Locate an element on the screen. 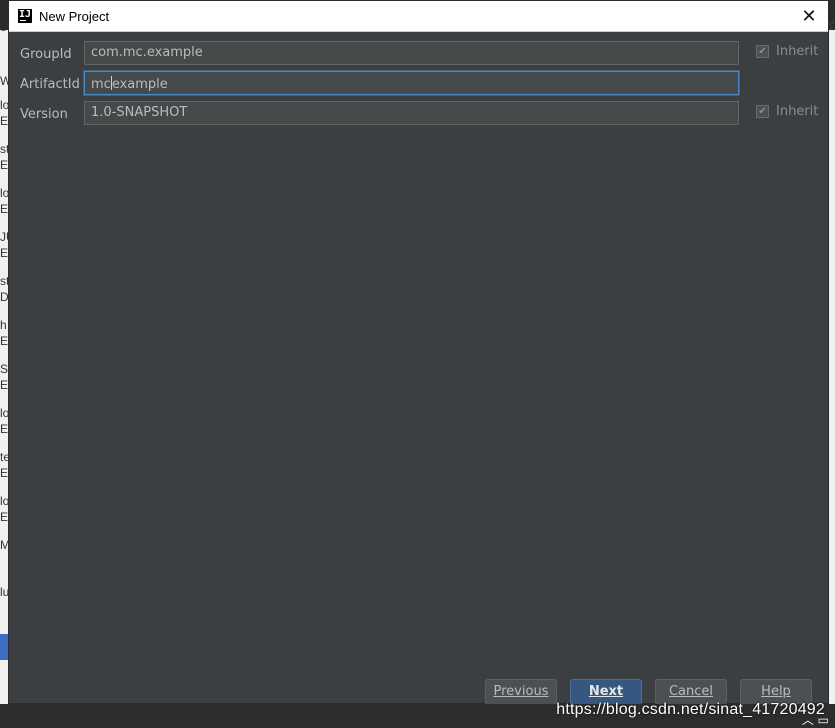 This screenshot has width=835, height=728. group-id-label: GroupId is located at coordinates (46, 54).